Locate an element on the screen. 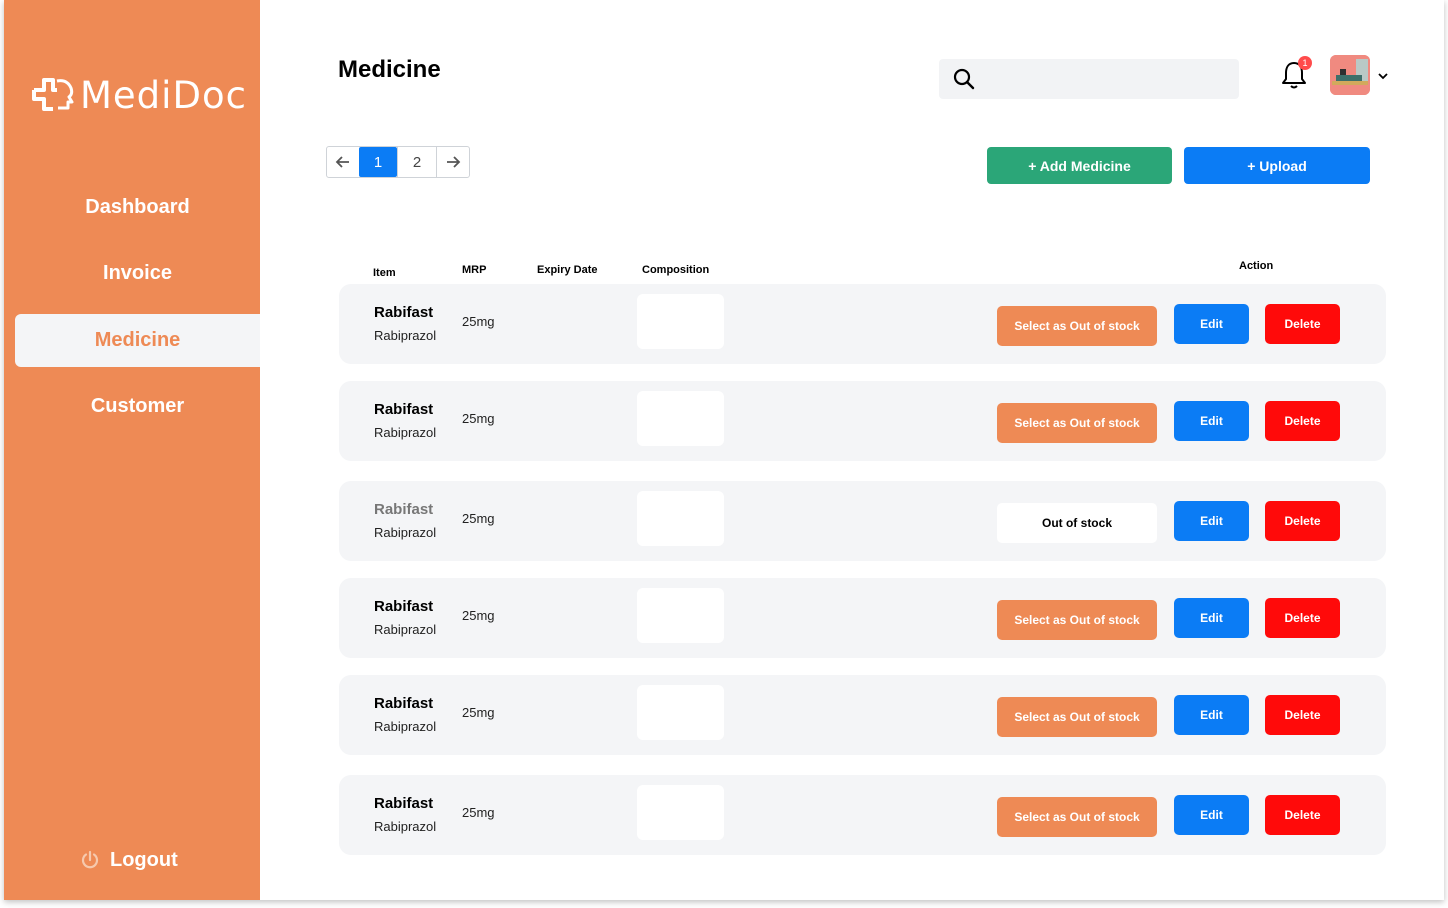 The image size is (1448, 908). previous-page-button is located at coordinates (343, 162).